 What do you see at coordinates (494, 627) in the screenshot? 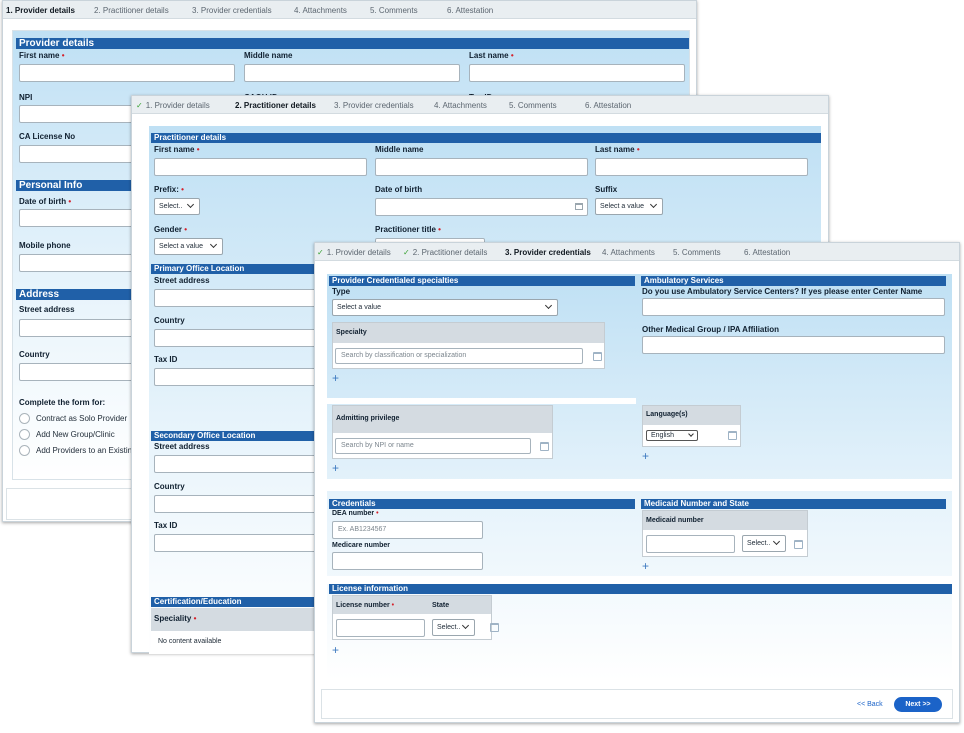
I see `delete-license-icon` at bounding box center [494, 627].